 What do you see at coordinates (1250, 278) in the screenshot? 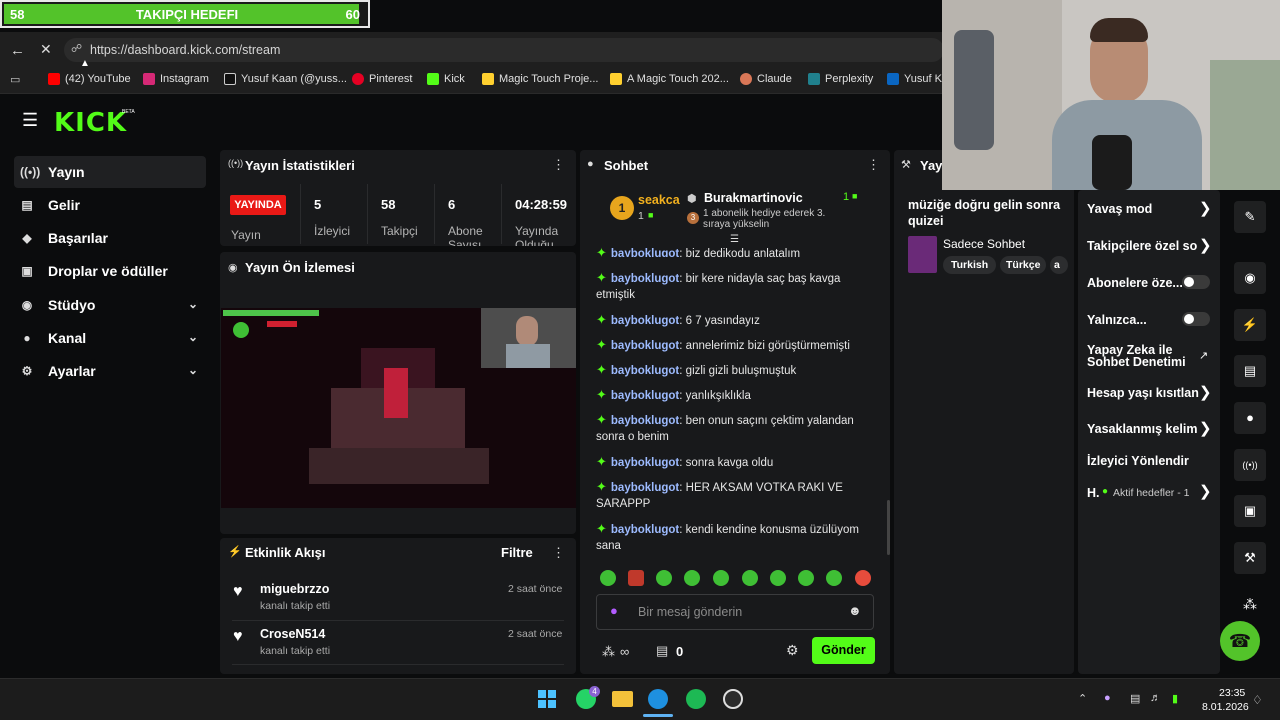
I see `camera-icon: ◉` at bounding box center [1250, 278].